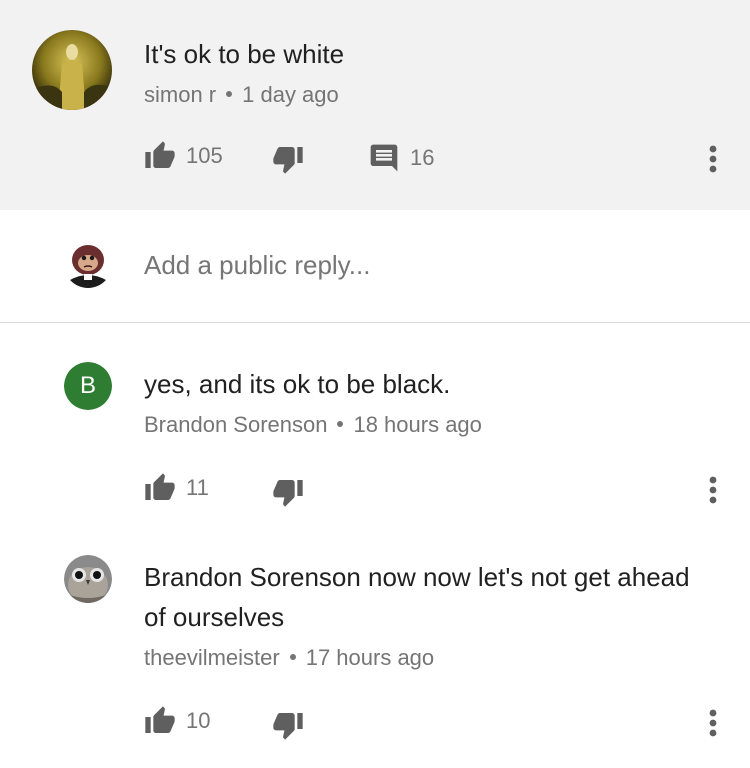  What do you see at coordinates (297, 384) in the screenshot?
I see `reply-text: yes, and its ok to be black.` at bounding box center [297, 384].